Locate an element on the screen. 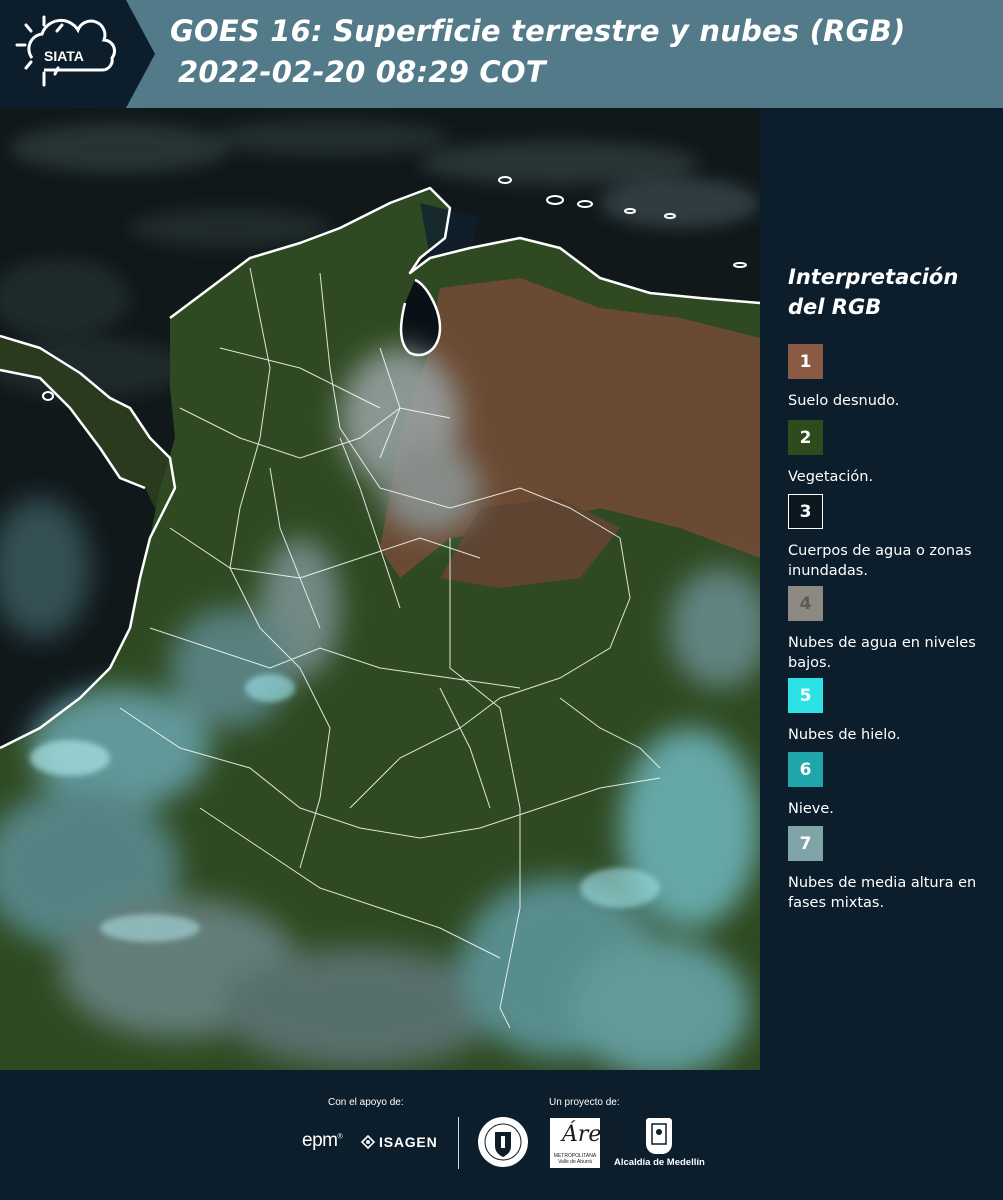 This screenshot has height=1200, width=1003. alcaldia-medellin-logo: Alcaldía de Medellín is located at coordinates (659, 1143).